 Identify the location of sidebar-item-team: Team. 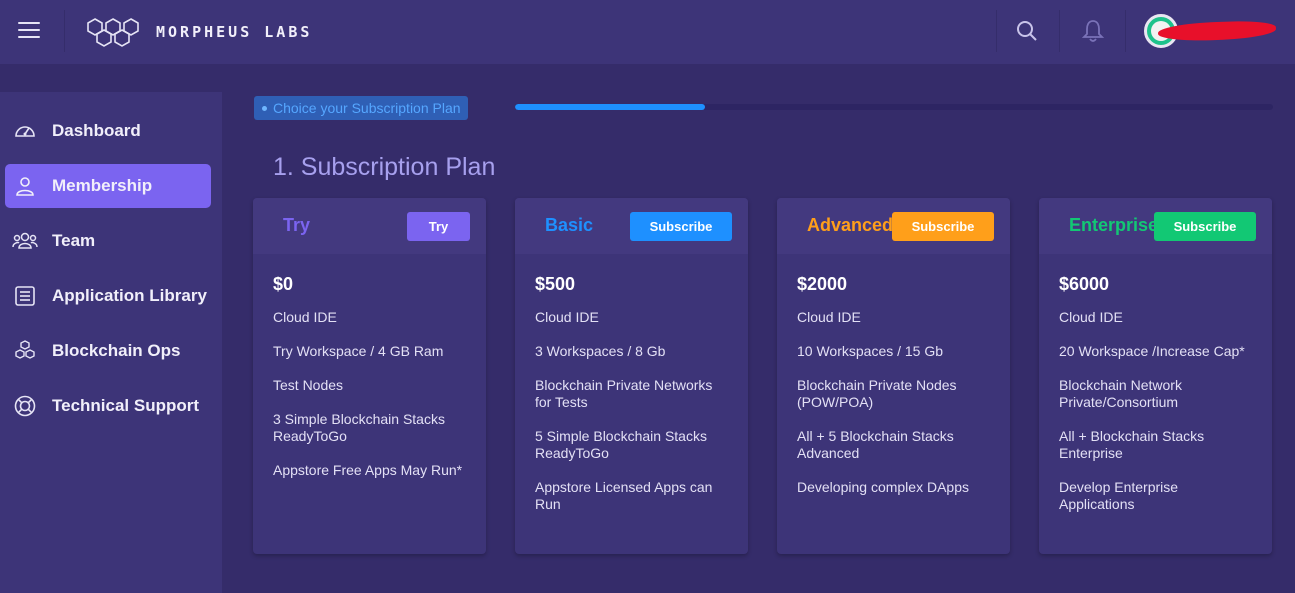
(108, 241).